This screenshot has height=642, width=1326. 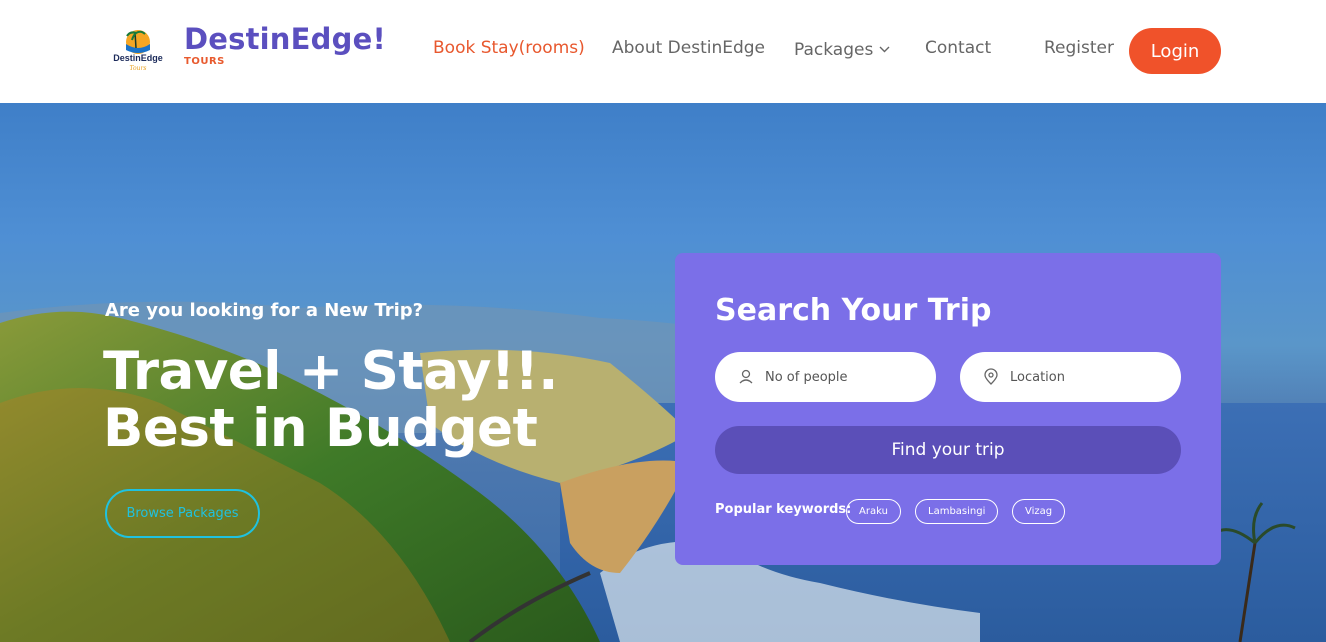 What do you see at coordinates (285, 39) in the screenshot?
I see `brand-name: DestinEdge!` at bounding box center [285, 39].